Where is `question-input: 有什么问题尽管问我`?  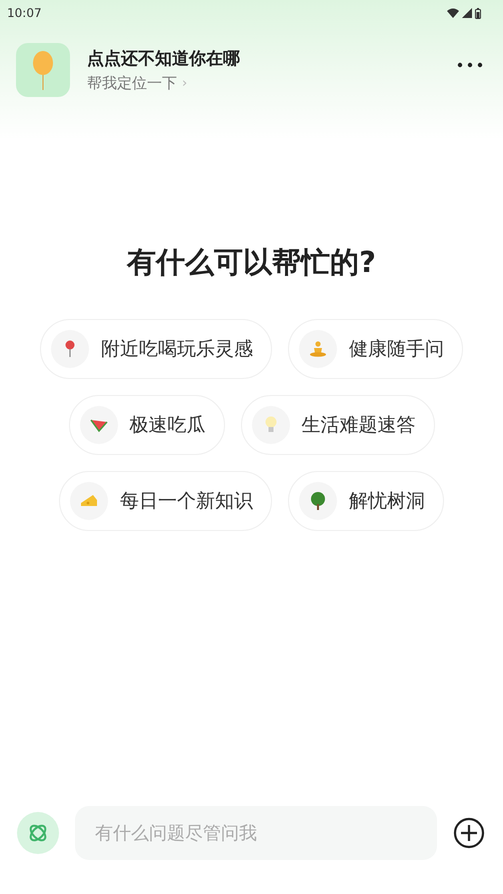
question-input: 有什么问题尽管问我 is located at coordinates (256, 833).